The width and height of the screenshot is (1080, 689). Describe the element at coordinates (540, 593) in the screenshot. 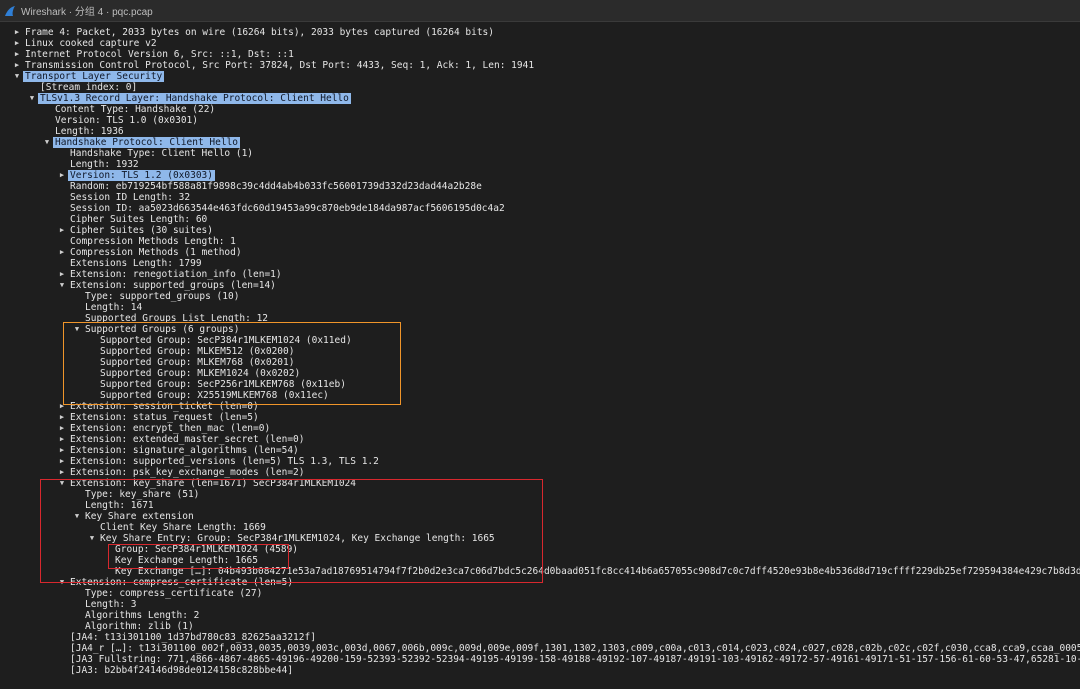

I see `tree-row: Type: compress_certificate (27)` at that location.